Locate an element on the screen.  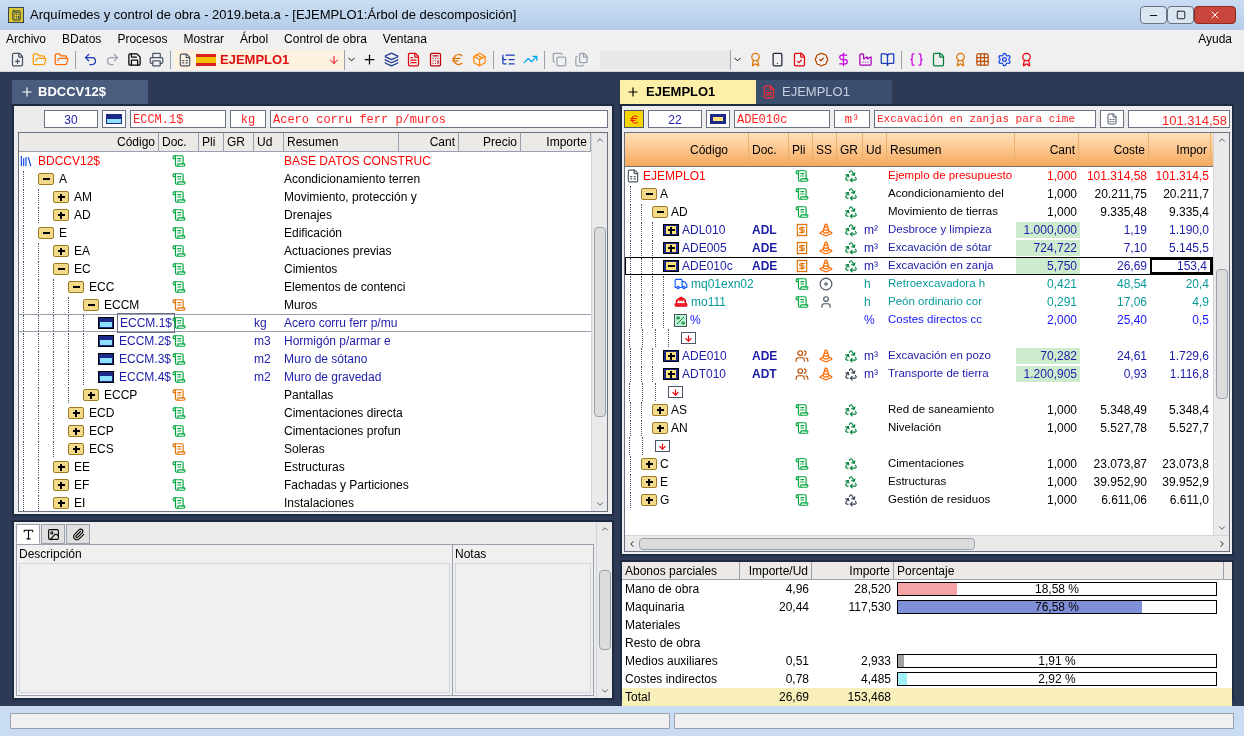
tree-row: AD Movimiento de tierras 1,000 9.335,48 9.335,4 is located at coordinates (919, 212).